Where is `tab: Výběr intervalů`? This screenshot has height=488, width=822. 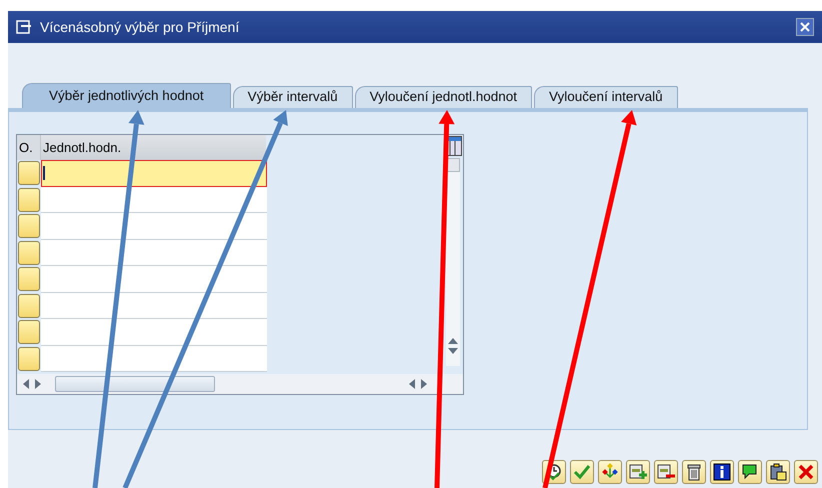
tab: Výběr intervalů is located at coordinates (292, 97).